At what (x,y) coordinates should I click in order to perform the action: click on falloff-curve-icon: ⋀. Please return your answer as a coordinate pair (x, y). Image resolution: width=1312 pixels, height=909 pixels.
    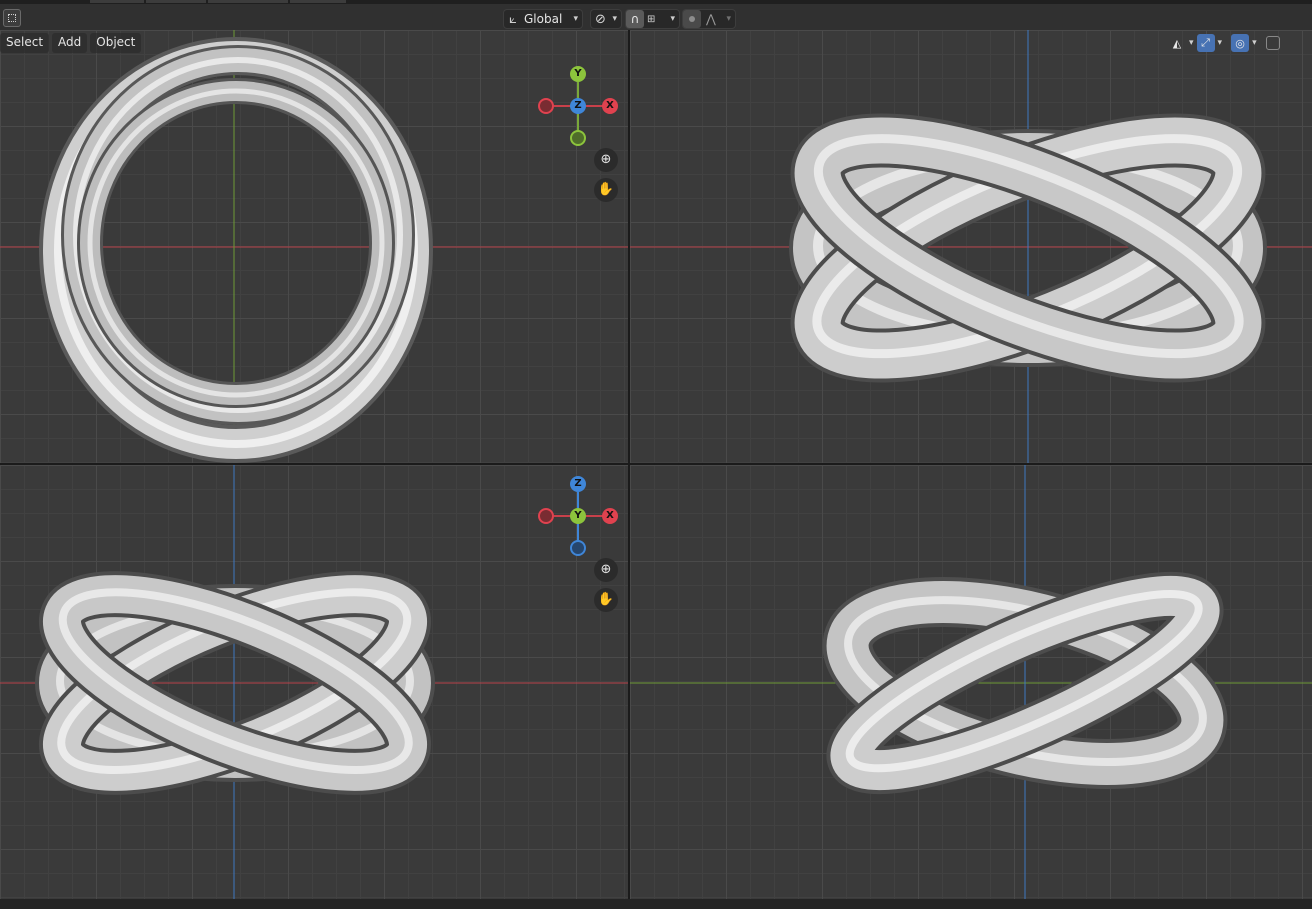
    Looking at the image, I should click on (711, 19).